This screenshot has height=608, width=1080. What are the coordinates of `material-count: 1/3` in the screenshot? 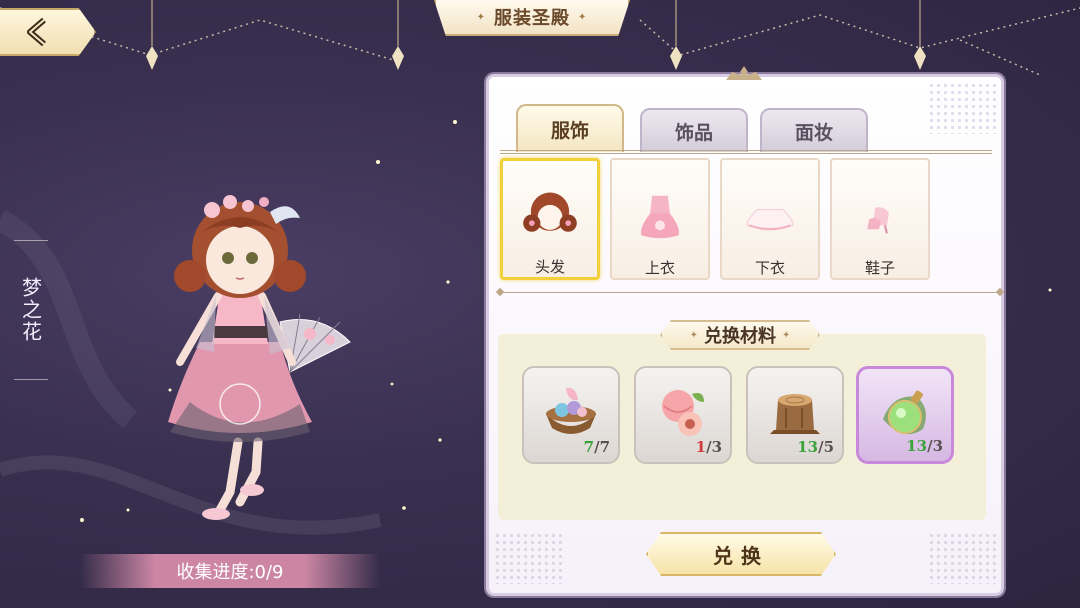 It's located at (708, 447).